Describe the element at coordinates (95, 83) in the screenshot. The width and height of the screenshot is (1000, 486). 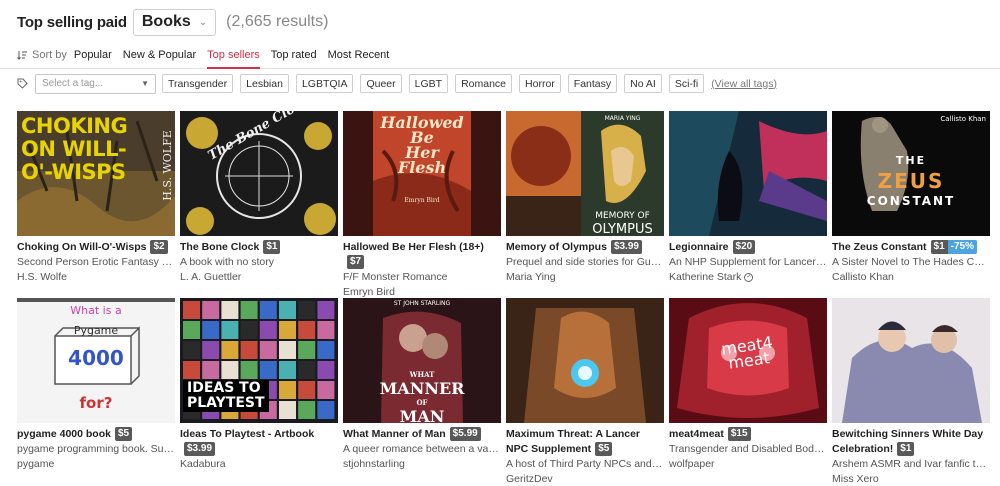
I see `tag-select-dropdown: Select a tag... ▼` at that location.